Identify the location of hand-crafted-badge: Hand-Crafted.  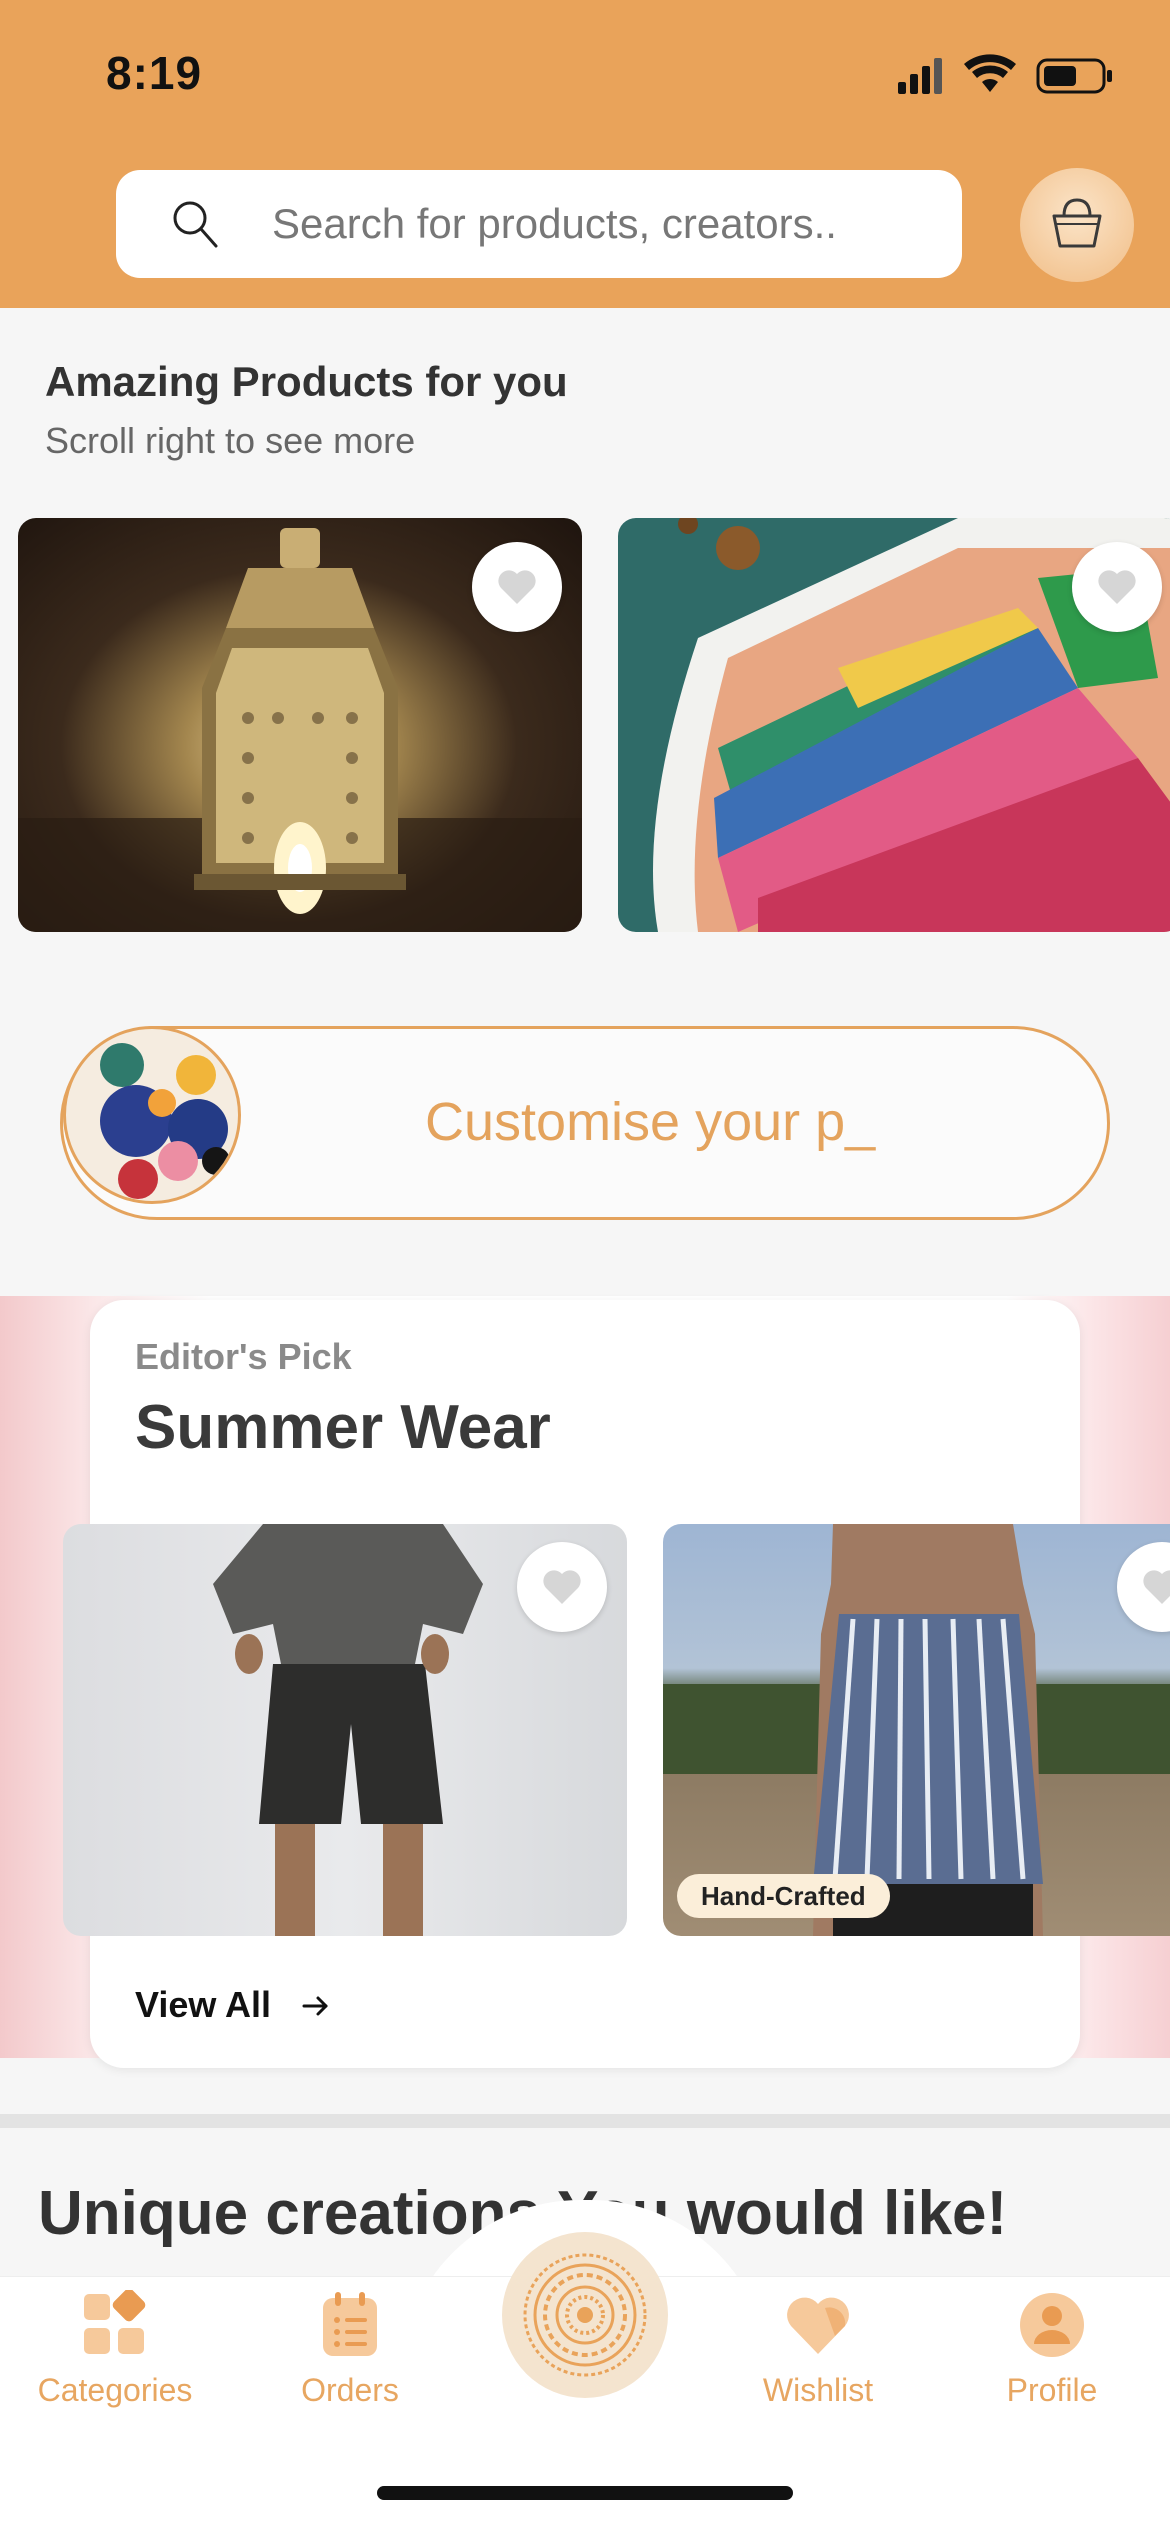
(783, 1896).